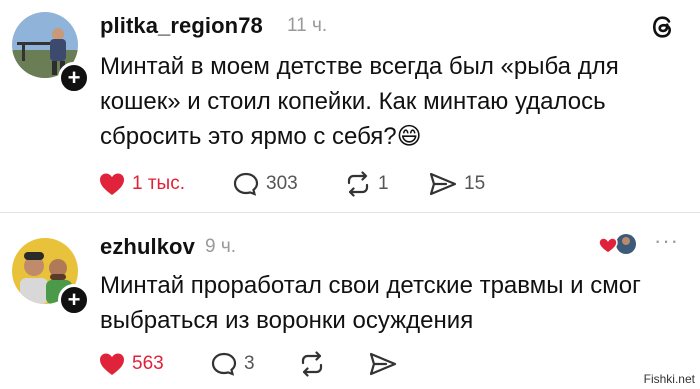  Describe the element at coordinates (221, 246) in the screenshot. I see `timestamp: 9 ч.` at that location.